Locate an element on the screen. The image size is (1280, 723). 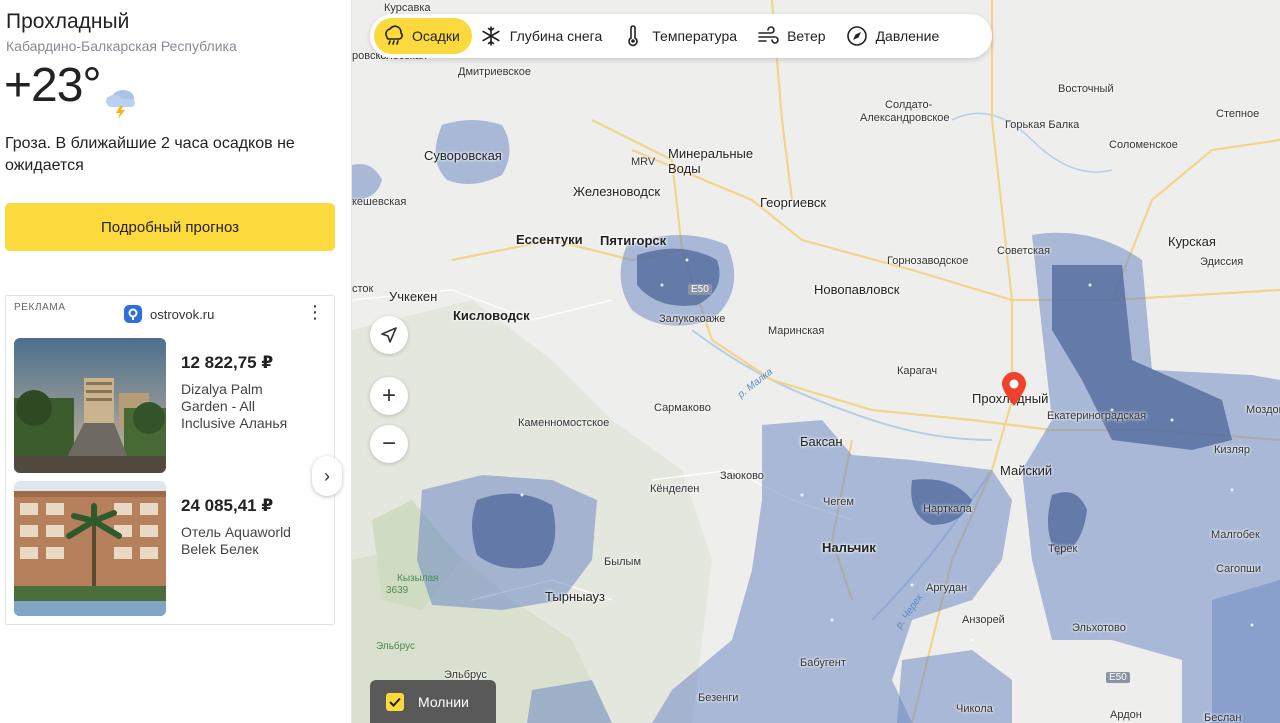
map-label: Горькая Балка is located at coordinates (1042, 125).